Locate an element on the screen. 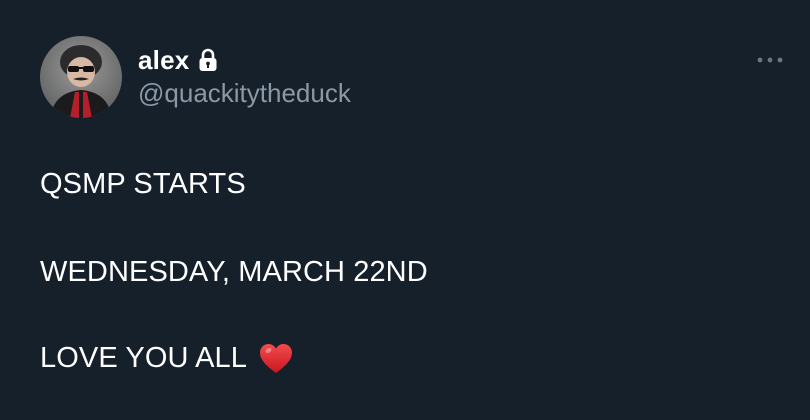  author-name-row: alex is located at coordinates (178, 60).